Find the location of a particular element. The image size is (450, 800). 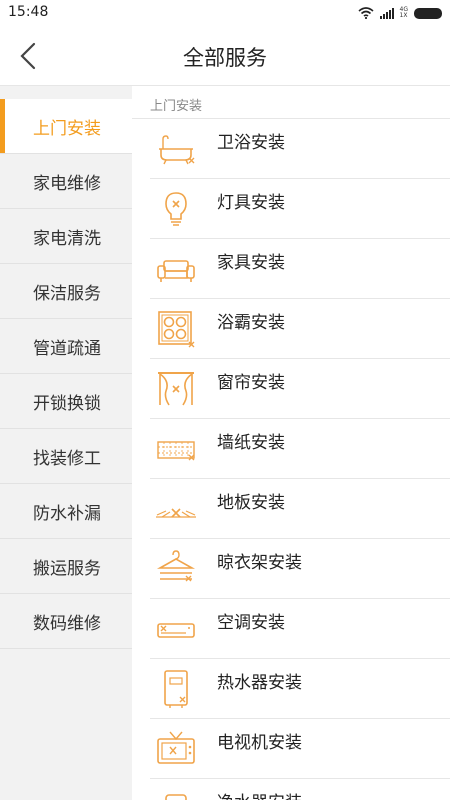

sidebar-item-housekeeping: 保洁服务 is located at coordinates (66, 291).